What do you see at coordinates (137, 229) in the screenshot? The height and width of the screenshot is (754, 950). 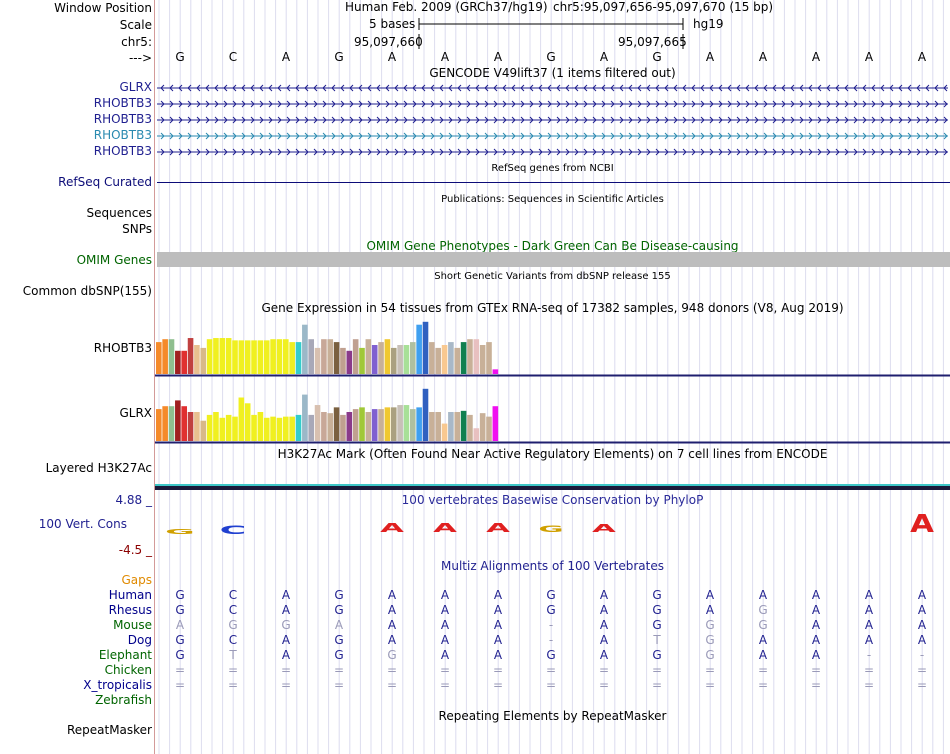 I see `snps-track-label: SNPs` at bounding box center [137, 229].